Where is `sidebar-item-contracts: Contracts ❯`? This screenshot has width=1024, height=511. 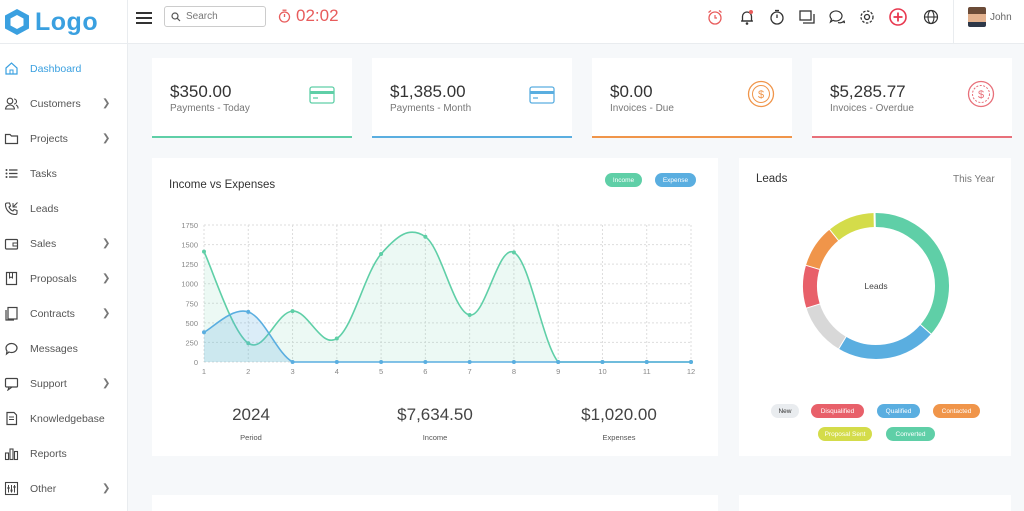 sidebar-item-contracts: Contracts ❯ is located at coordinates (63, 313).